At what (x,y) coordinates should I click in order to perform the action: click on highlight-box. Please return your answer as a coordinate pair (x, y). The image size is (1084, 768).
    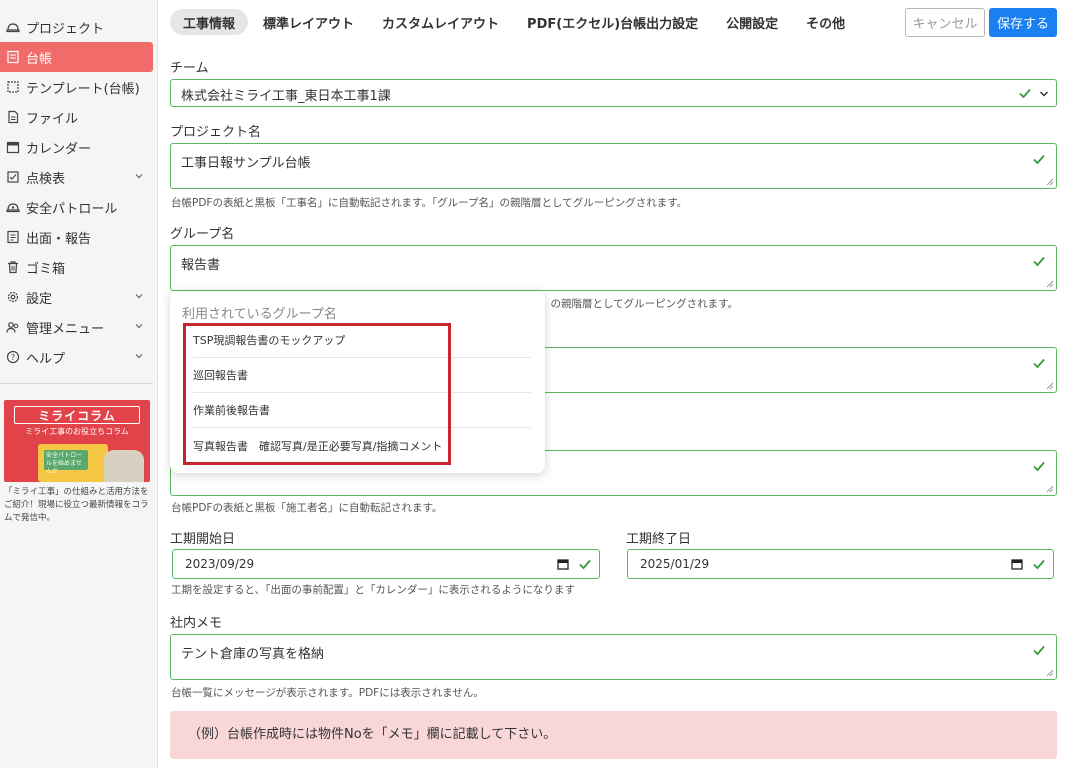
    Looking at the image, I should click on (317, 394).